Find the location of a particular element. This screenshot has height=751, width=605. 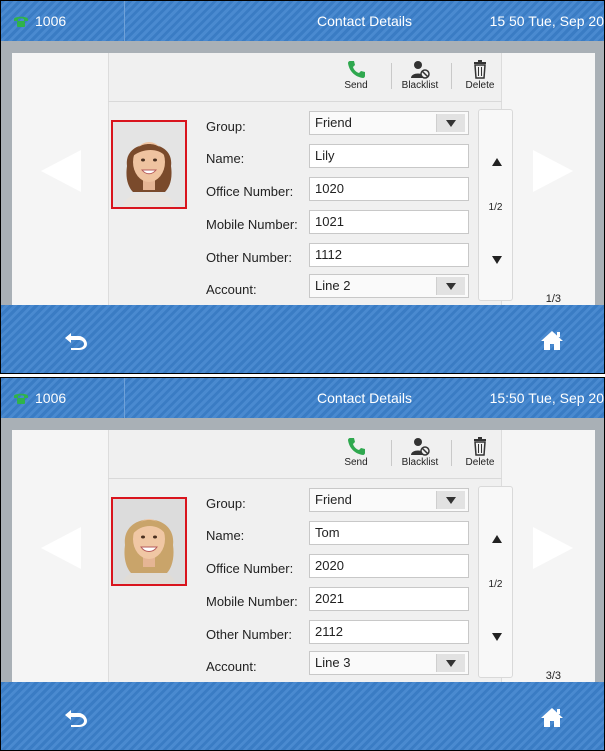

mobile-number-field: 2021 is located at coordinates (389, 599).